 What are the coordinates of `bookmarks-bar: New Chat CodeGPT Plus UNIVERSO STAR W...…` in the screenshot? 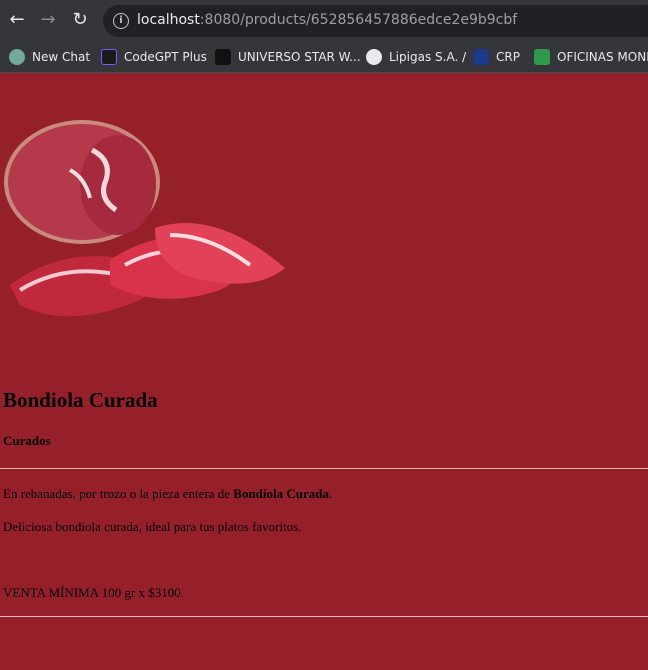 It's located at (324, 57).